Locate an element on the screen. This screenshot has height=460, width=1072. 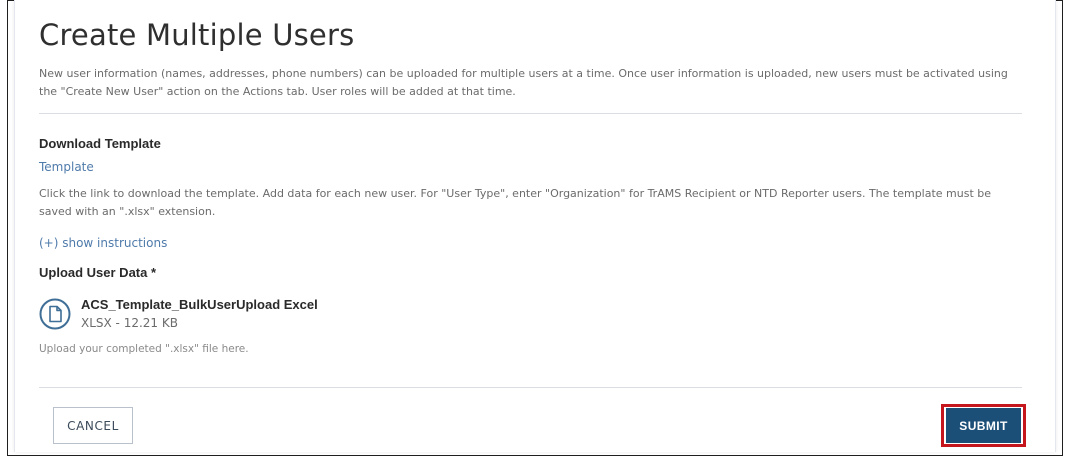
upload-user-data-heading: Upload User Data * is located at coordinates (98, 272).